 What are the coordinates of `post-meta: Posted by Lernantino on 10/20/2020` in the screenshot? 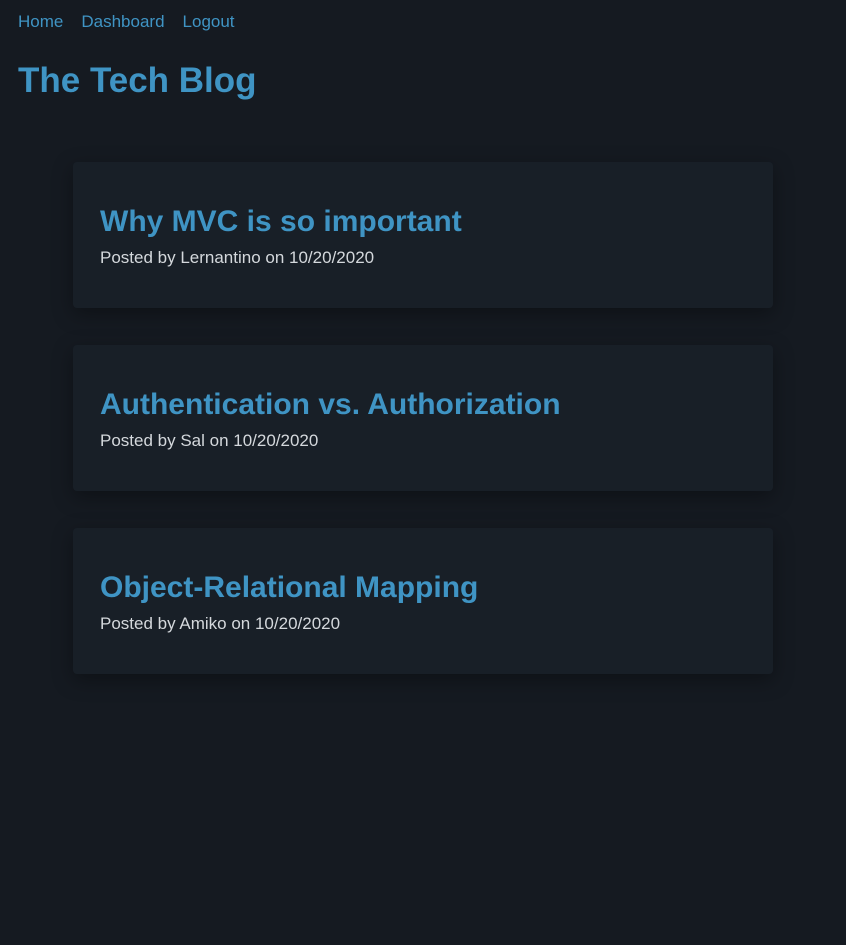 It's located at (237, 257).